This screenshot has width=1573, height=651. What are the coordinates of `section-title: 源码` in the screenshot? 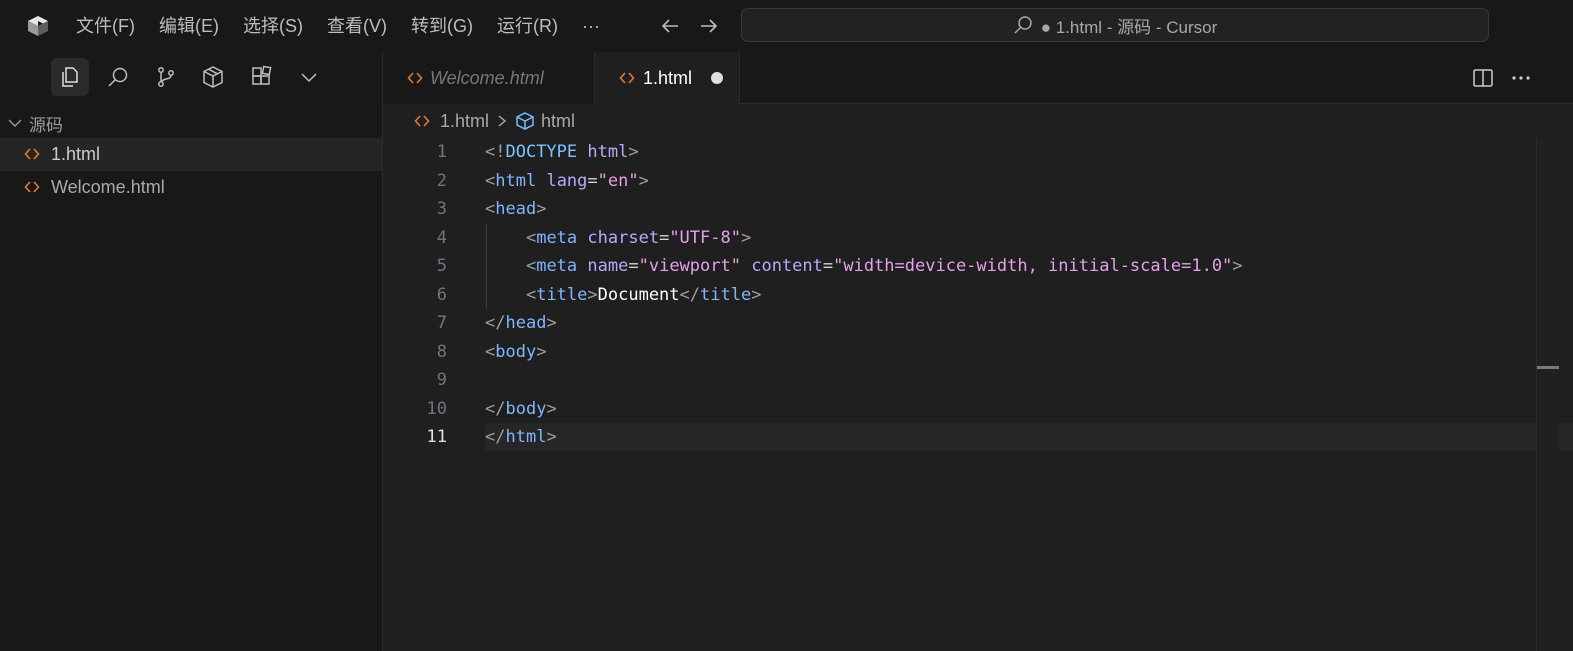 It's located at (46, 125).